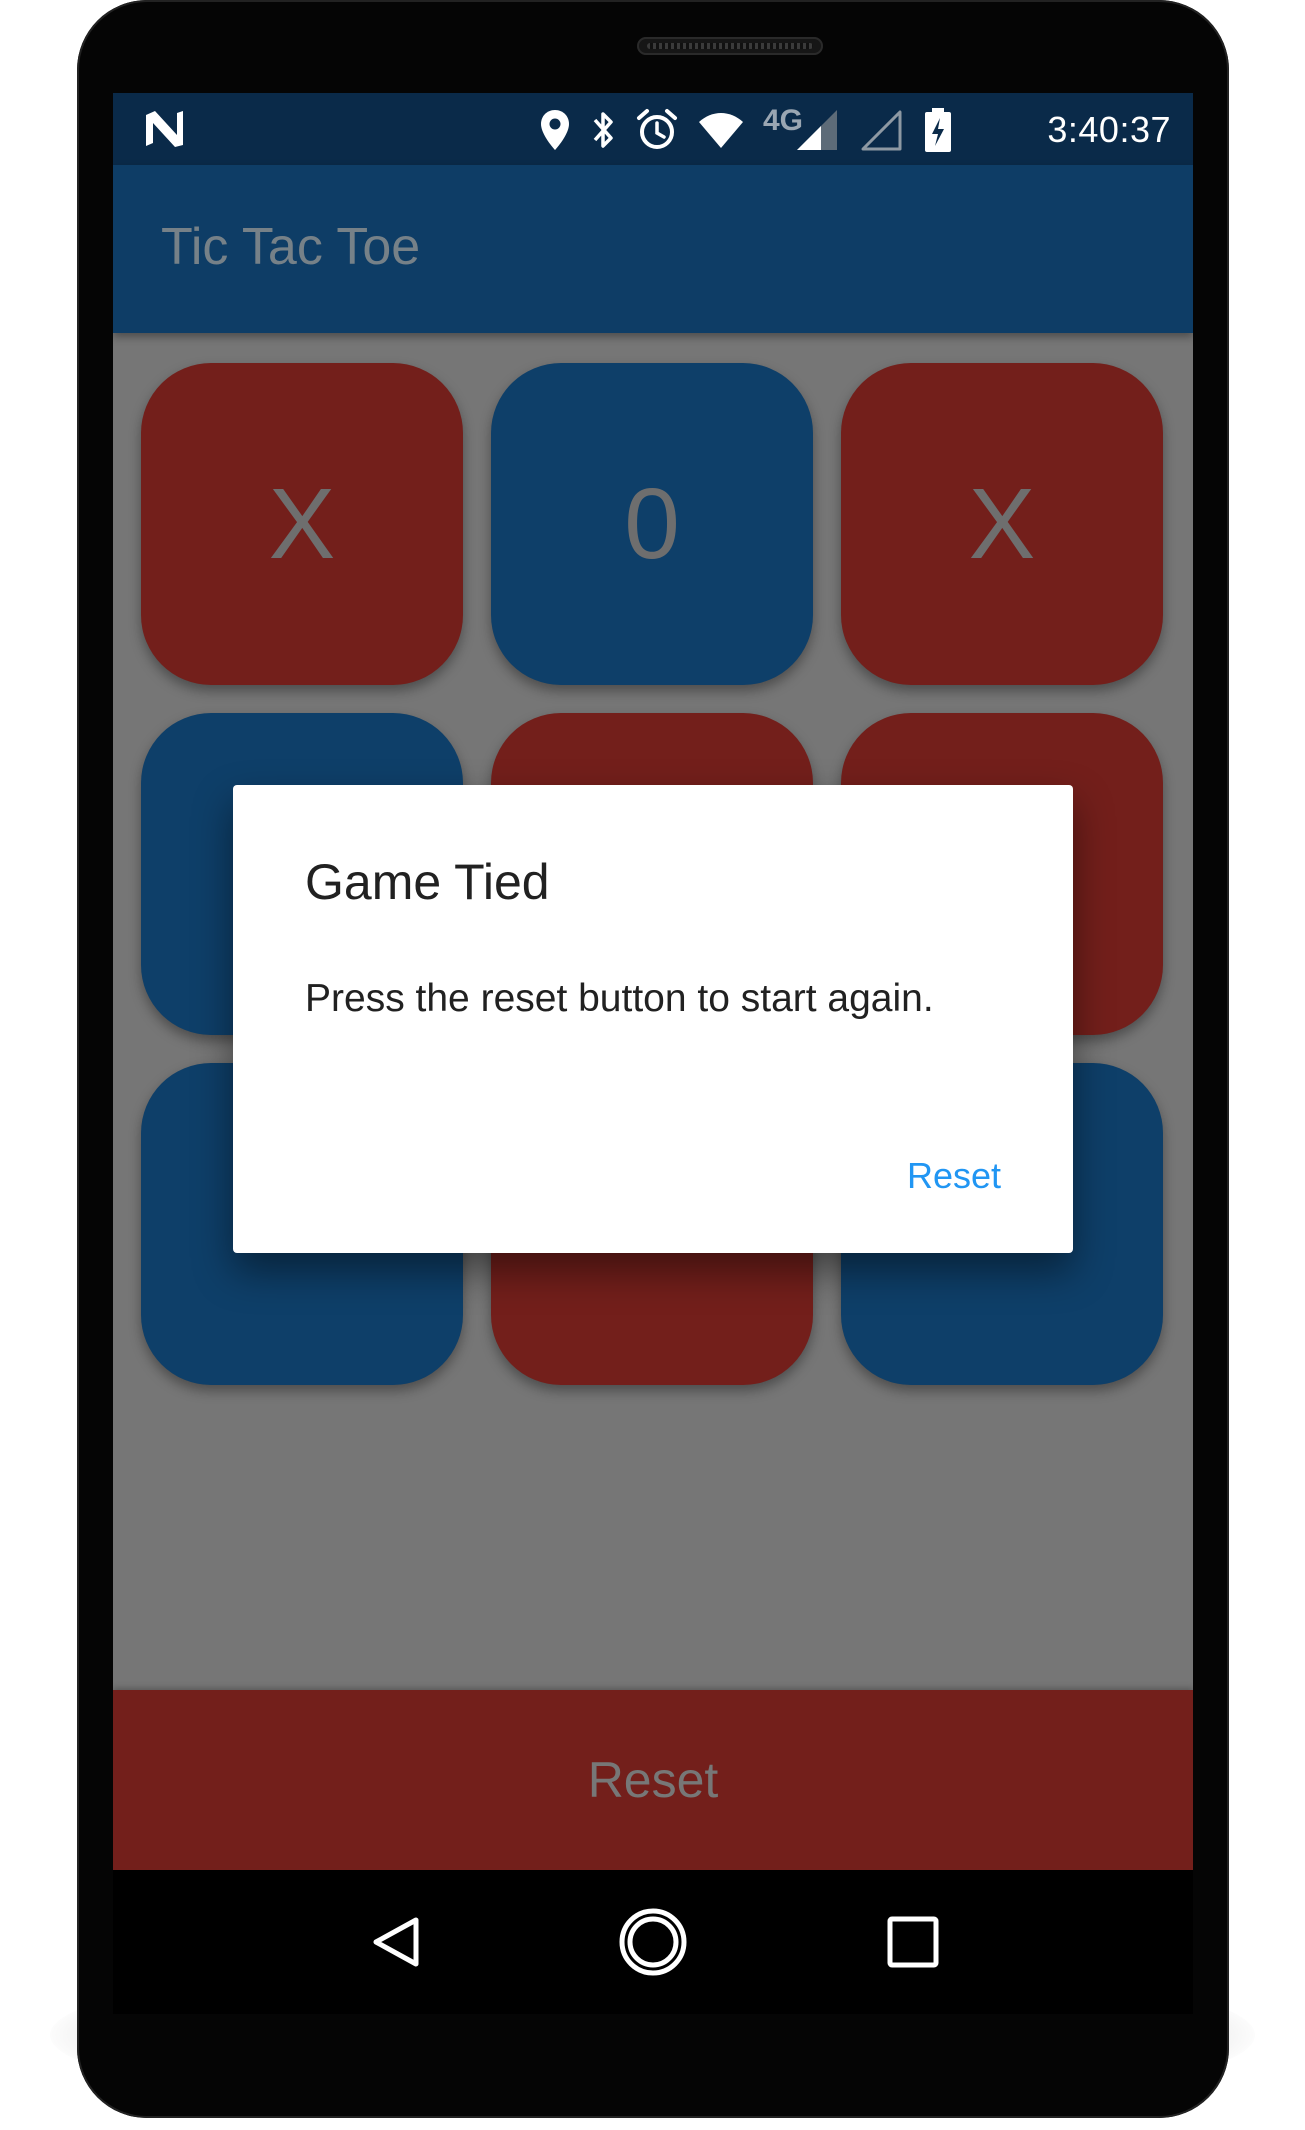 This screenshot has width=1305, height=2130. What do you see at coordinates (555, 130) in the screenshot?
I see `location-pin-icon` at bounding box center [555, 130].